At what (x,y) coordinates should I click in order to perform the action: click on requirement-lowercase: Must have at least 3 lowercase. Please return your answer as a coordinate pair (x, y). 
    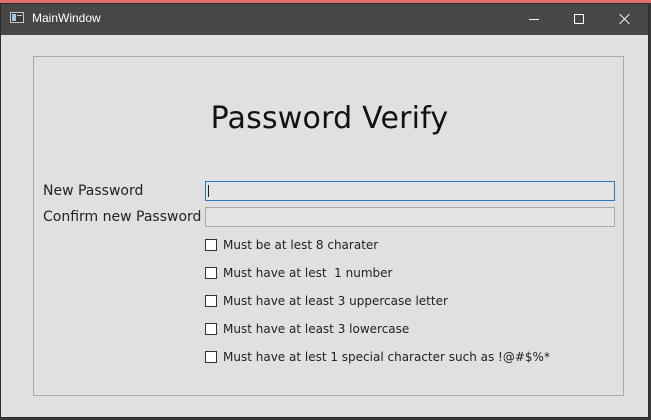
    Looking at the image, I should click on (307, 329).